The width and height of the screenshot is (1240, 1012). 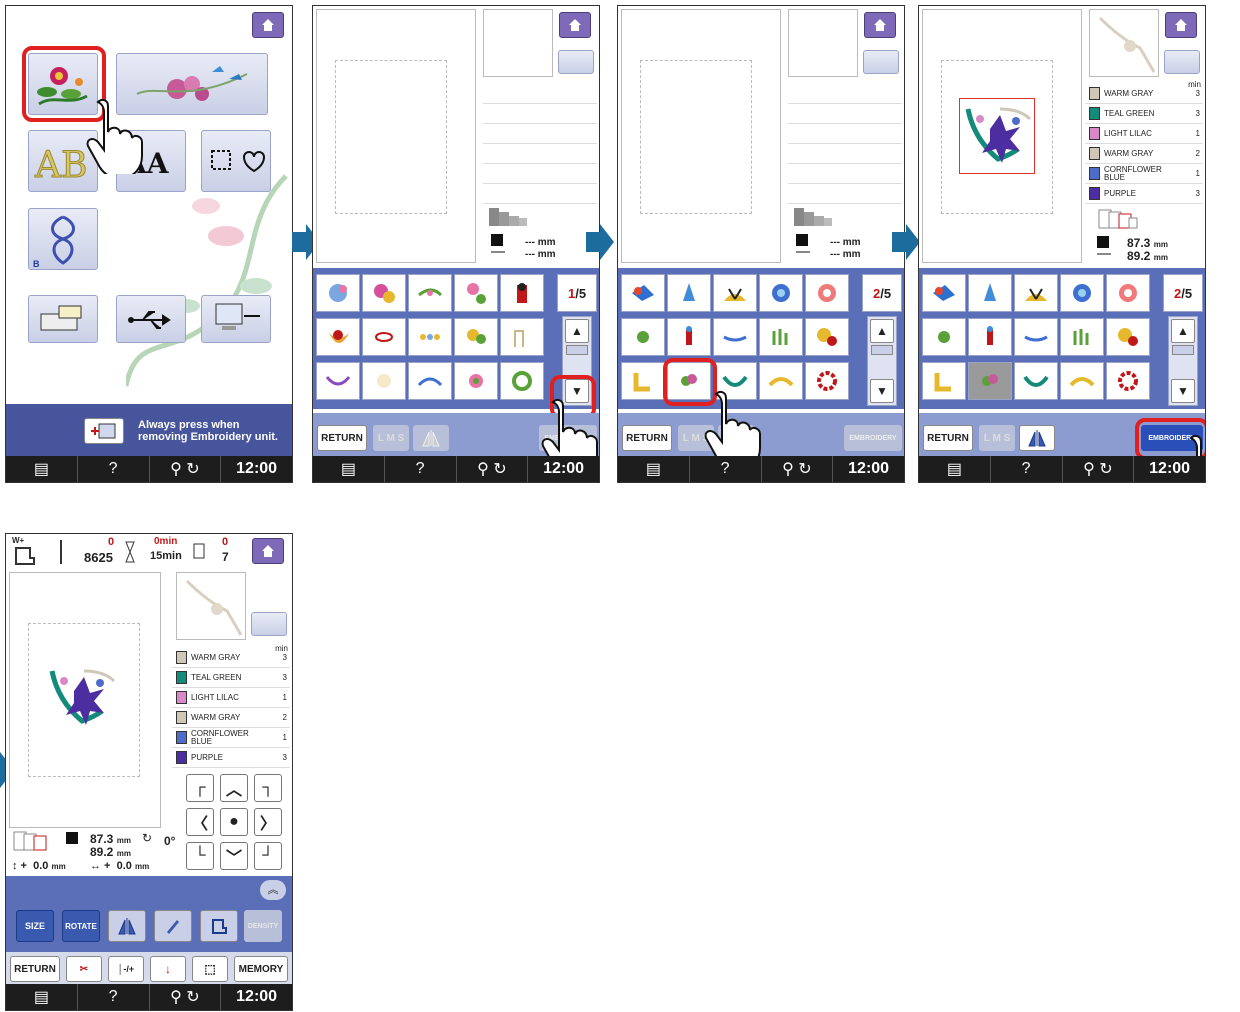 What do you see at coordinates (234, 788) in the screenshot?
I see `move-up-button: ︿` at bounding box center [234, 788].